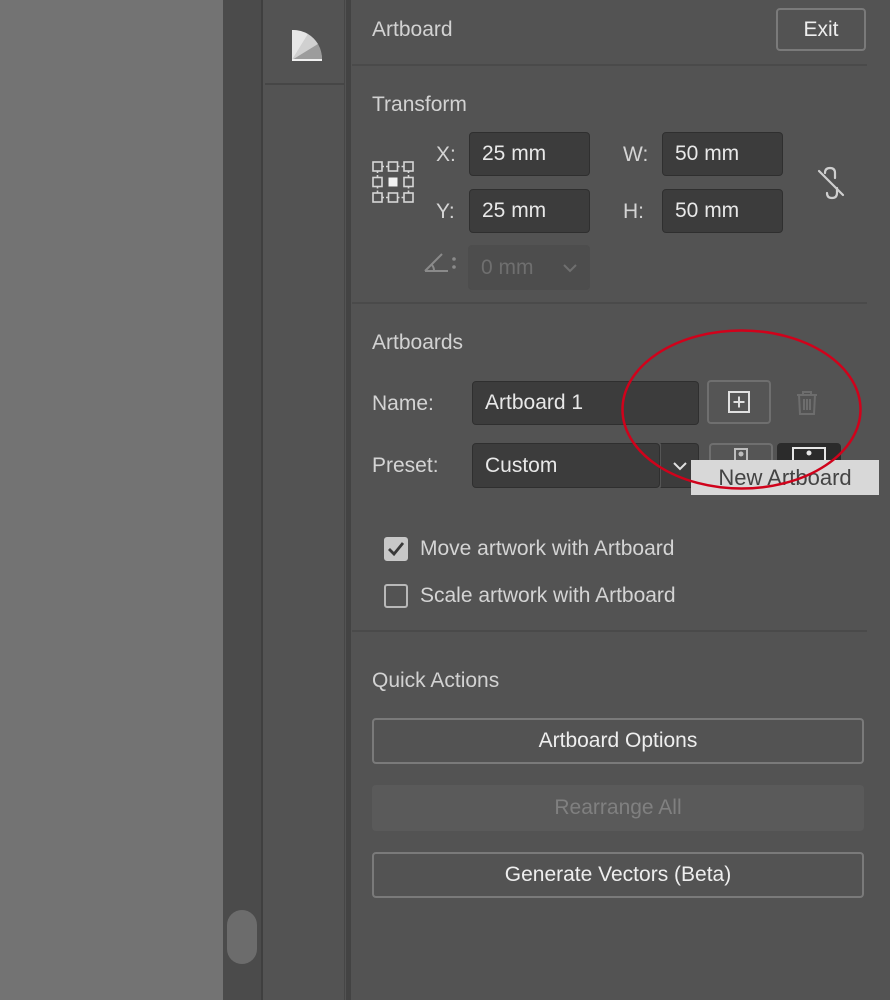  Describe the element at coordinates (405, 465) in the screenshot. I see `preset-label: Preset:` at that location.